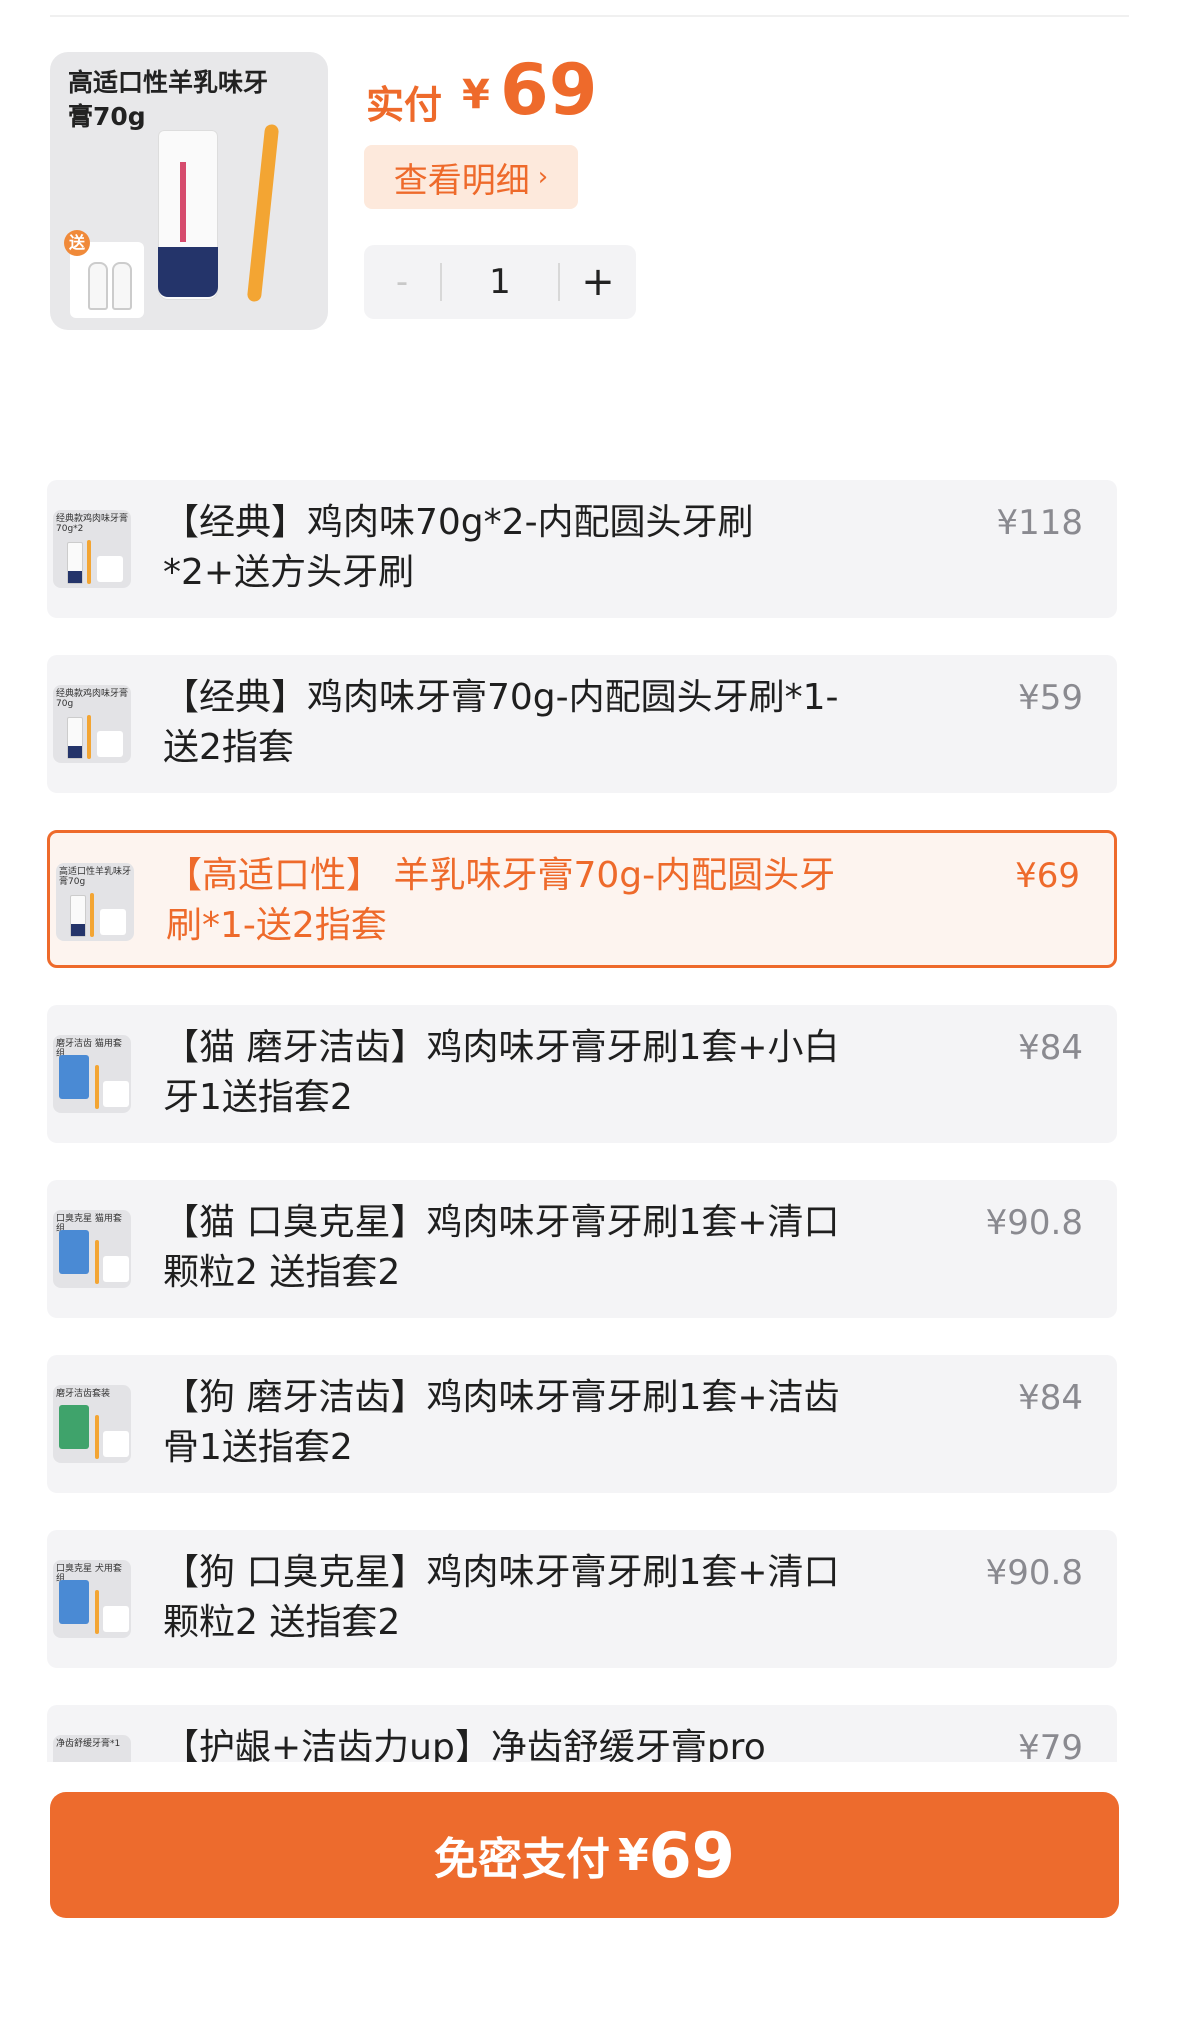  What do you see at coordinates (501, 722) in the screenshot?
I see `sku-option-title: 【经典】鸡肉味牙膏70g-内配圆头牙刷*1-送2指套` at bounding box center [501, 722].